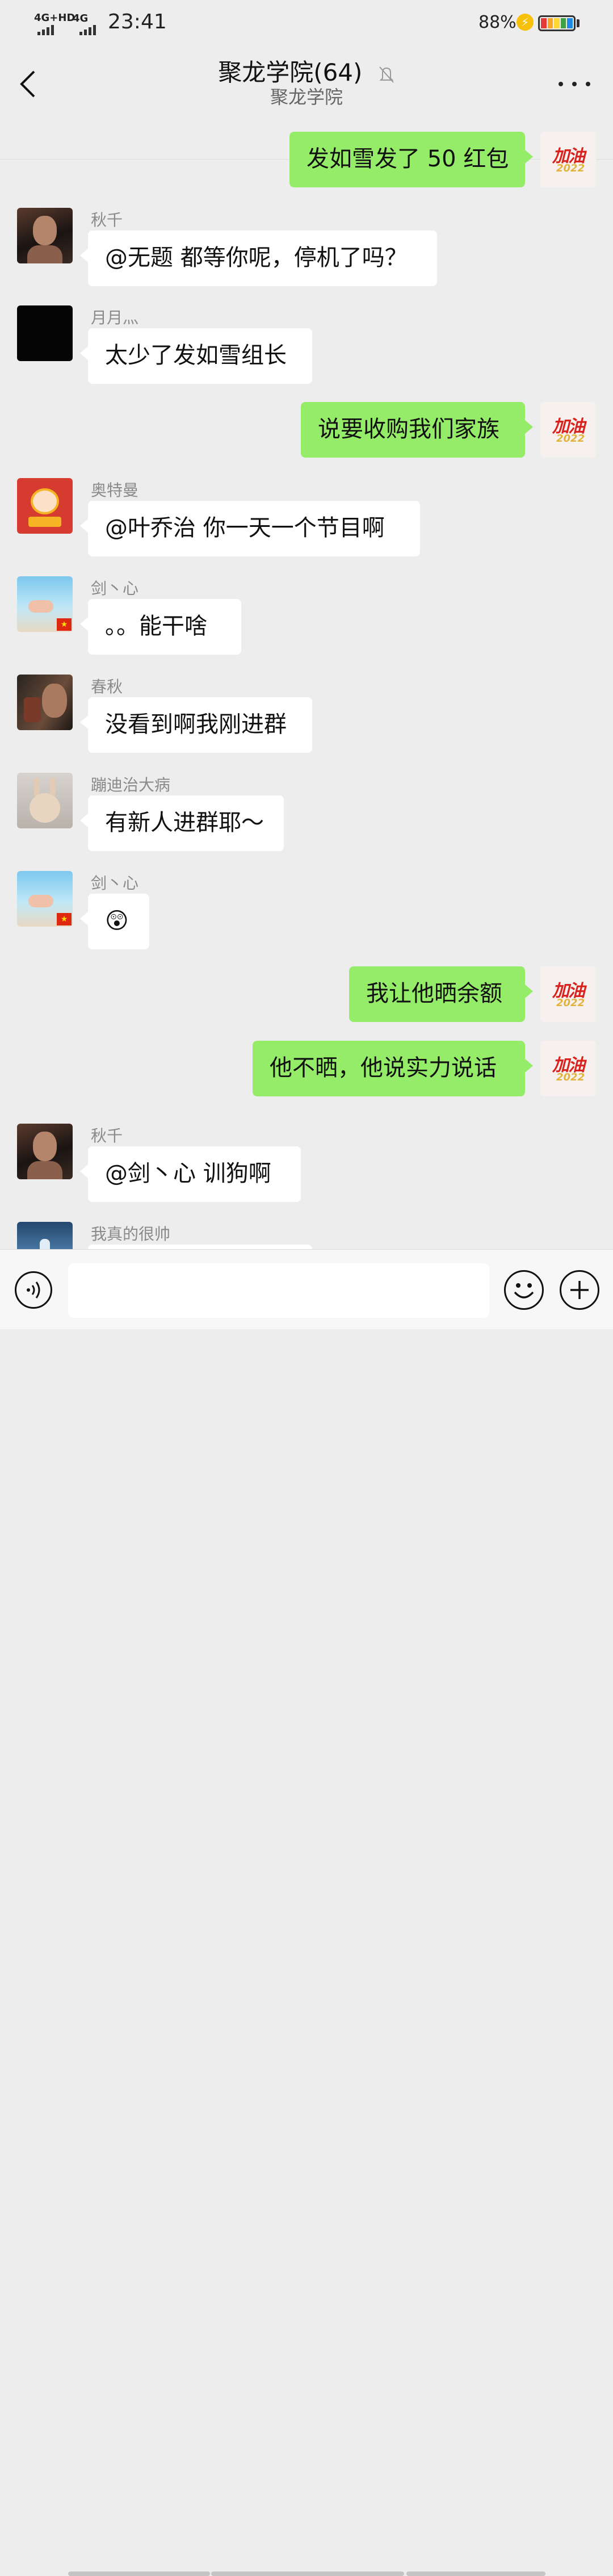 The width and height of the screenshot is (613, 2576). Describe the element at coordinates (114, 921) in the screenshot. I see `incoming-bubble: 😲` at that location.